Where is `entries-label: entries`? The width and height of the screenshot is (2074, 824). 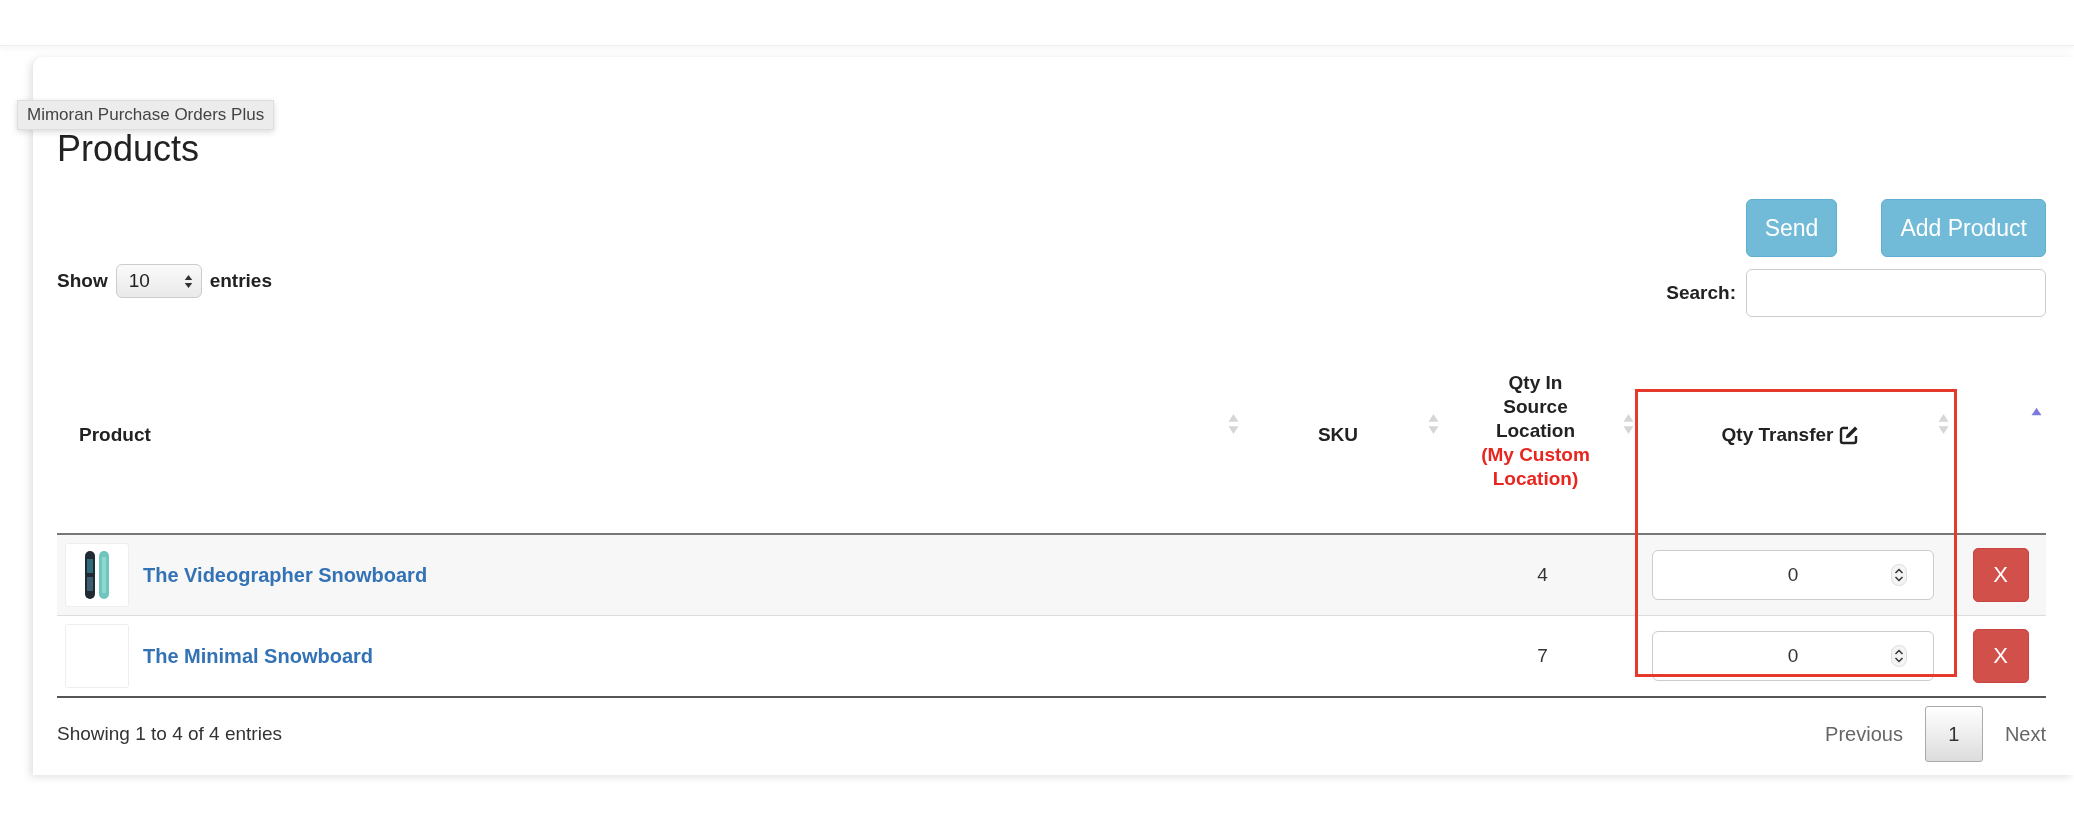 entries-label: entries is located at coordinates (240, 281).